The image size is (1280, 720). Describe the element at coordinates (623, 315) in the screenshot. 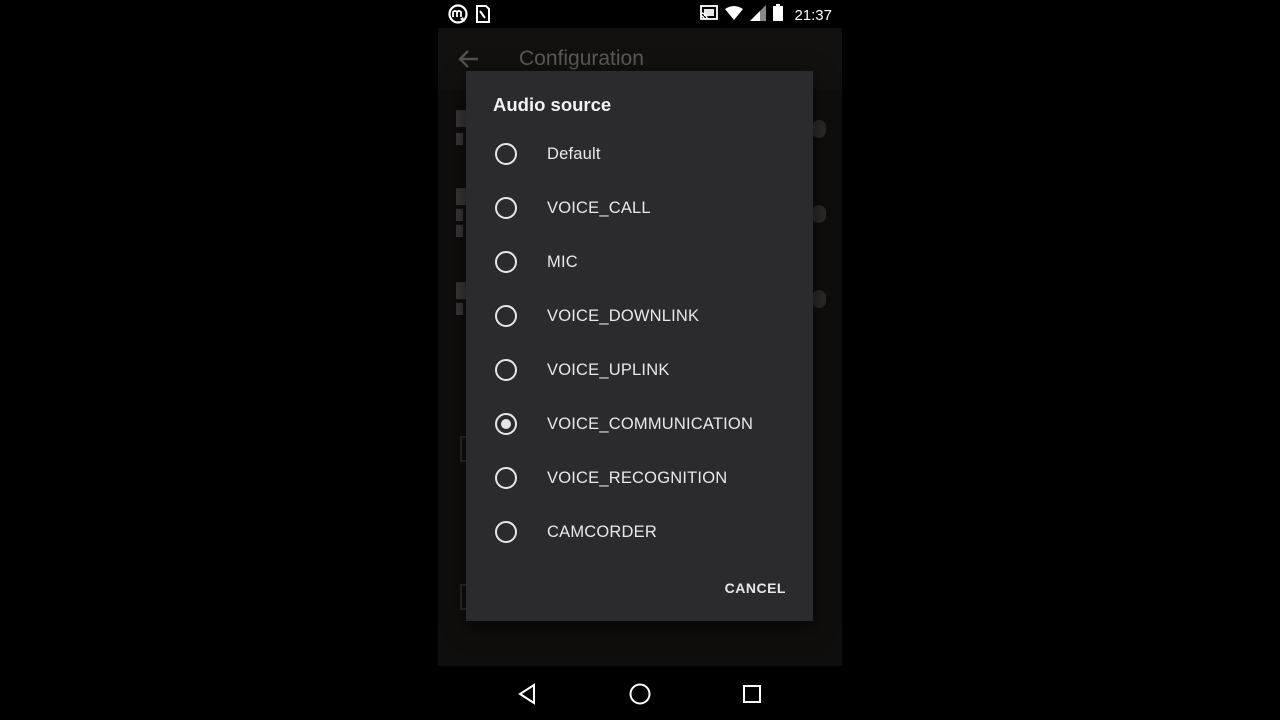

I see `radio-option-label: VOICE_DOWNLINK` at that location.